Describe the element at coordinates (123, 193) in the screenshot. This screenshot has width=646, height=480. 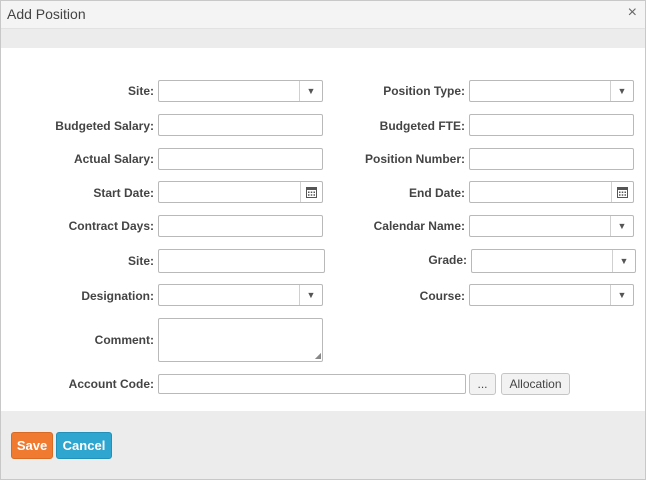
I see `start-date-label: Start Date:` at that location.